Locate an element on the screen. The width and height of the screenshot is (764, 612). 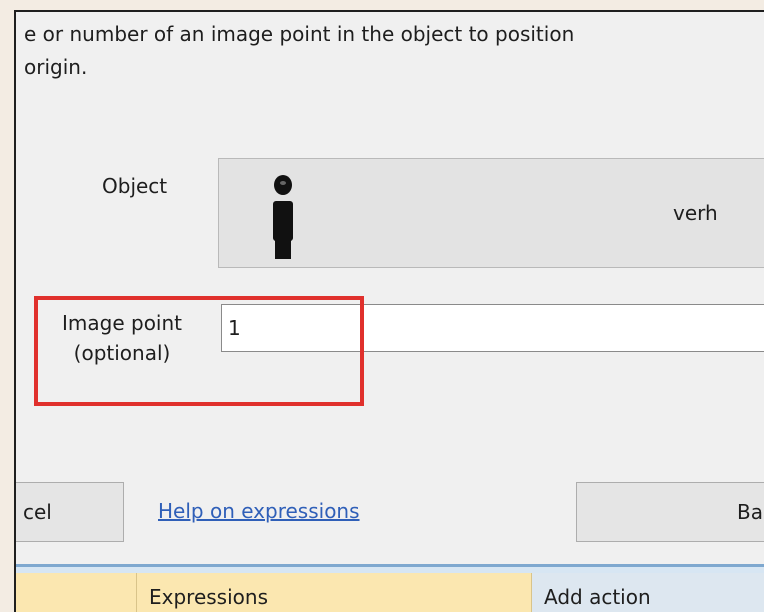
bottom-tab-bar: Expressions Add action is located at coordinates (390, 588).